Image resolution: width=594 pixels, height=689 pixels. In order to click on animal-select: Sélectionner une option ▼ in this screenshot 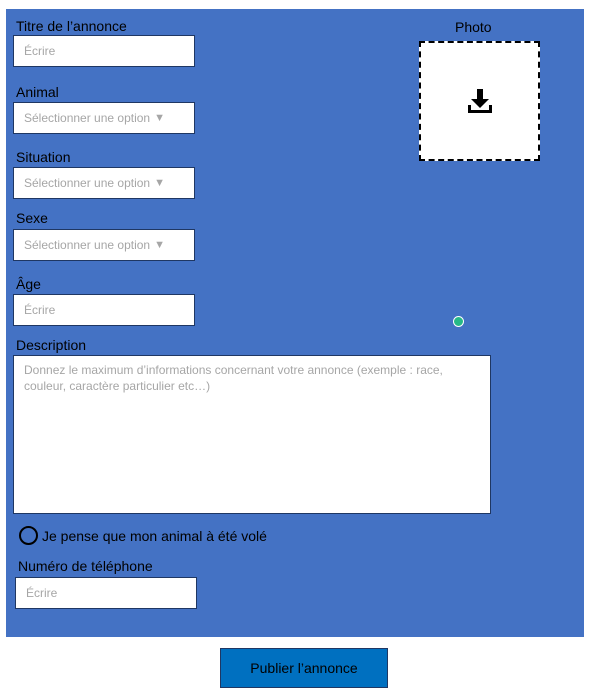, I will do `click(104, 118)`.